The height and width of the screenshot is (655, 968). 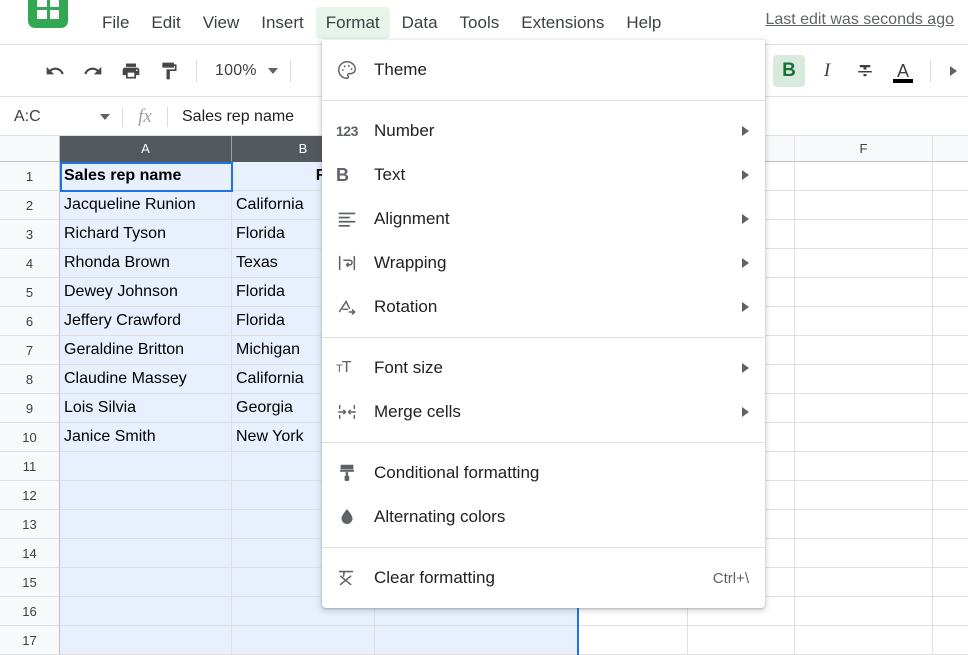 I want to click on menu-format: Format, so click(x=352, y=22).